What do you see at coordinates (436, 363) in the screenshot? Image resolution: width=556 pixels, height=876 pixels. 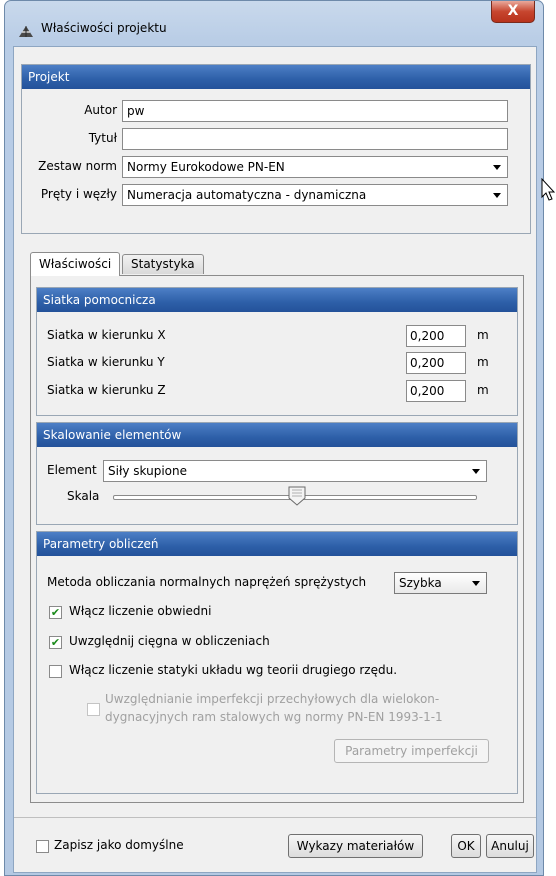 I see `siatka-y-input: 0,200` at bounding box center [436, 363].